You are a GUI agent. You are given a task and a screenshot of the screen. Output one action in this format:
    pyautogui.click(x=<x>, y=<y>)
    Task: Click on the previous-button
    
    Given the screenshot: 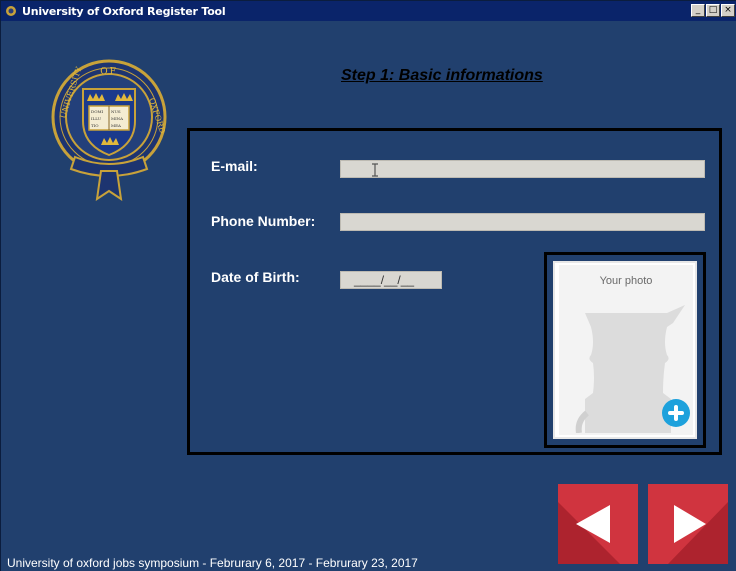 What is the action you would take?
    pyautogui.click(x=598, y=524)
    